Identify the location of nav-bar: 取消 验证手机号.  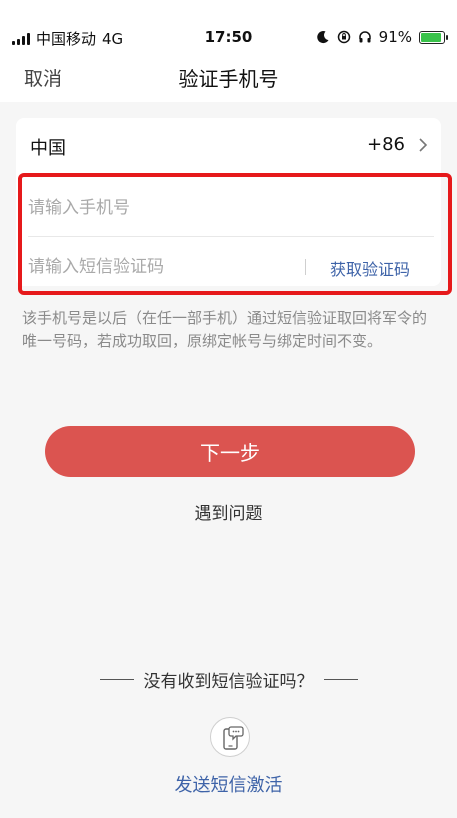
(228, 79).